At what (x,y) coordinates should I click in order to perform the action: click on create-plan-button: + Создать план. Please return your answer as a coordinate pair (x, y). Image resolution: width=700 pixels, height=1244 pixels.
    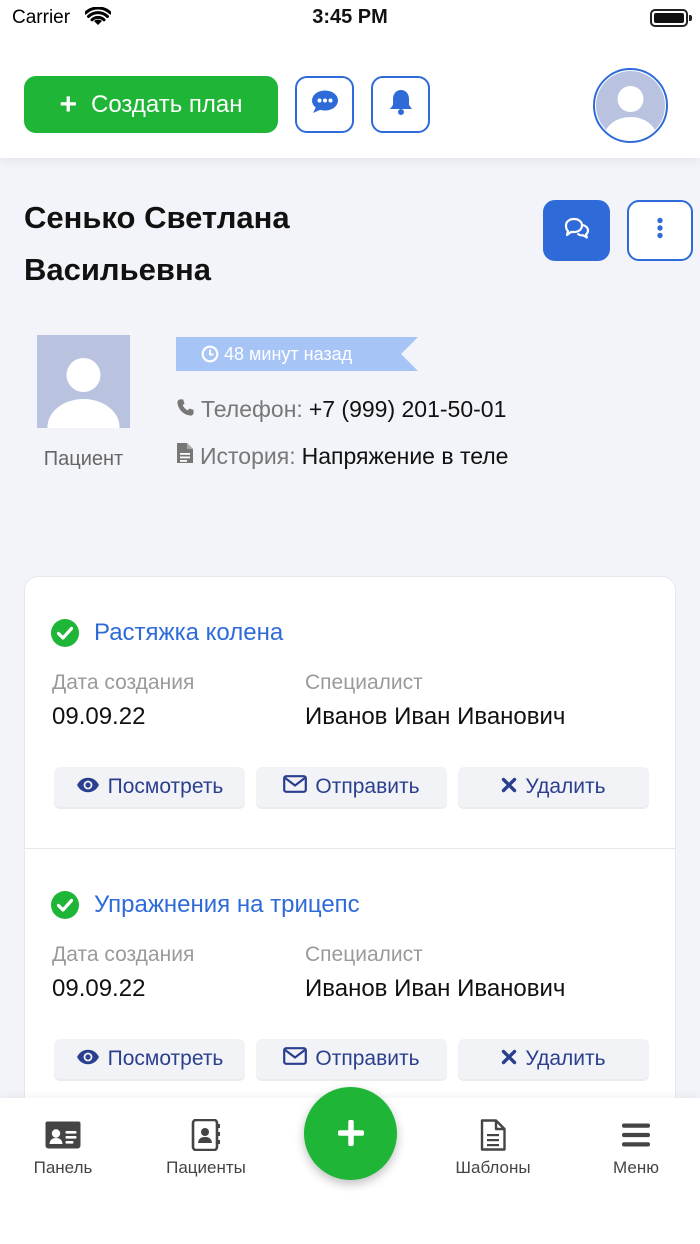
    Looking at the image, I should click on (151, 104).